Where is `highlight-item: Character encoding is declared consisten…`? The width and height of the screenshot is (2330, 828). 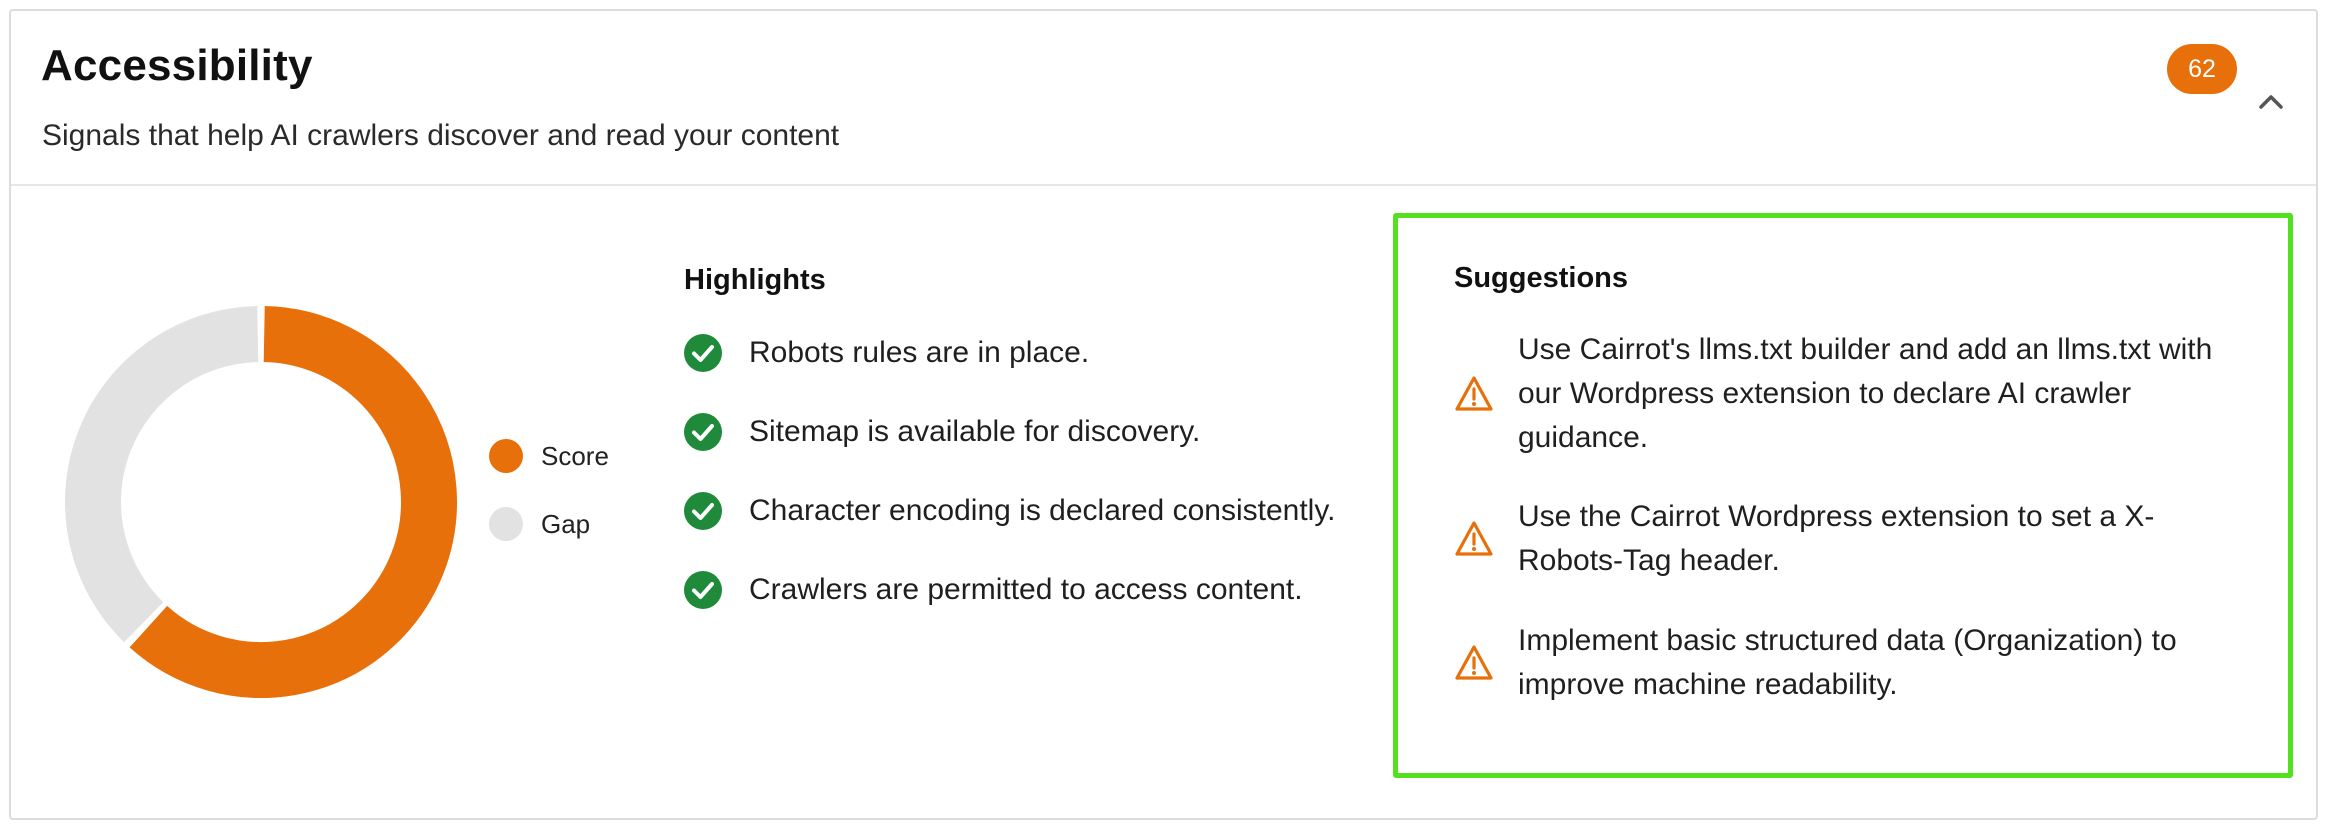 highlight-item: Character encoding is declared consisten… is located at coordinates (1009, 511).